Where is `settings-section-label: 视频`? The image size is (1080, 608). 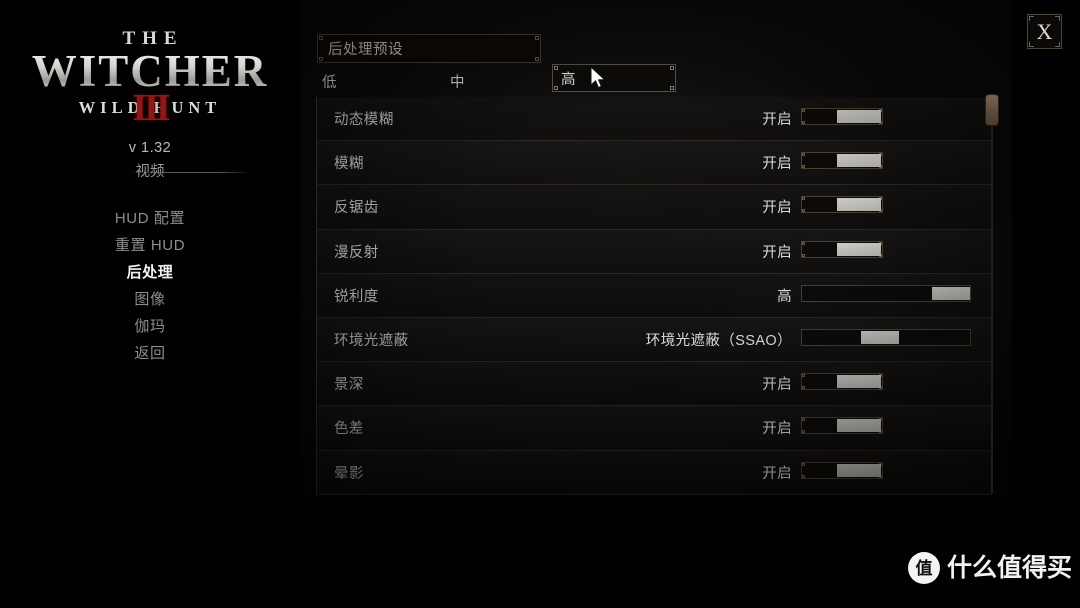
settings-section-label: 视频 is located at coordinates (150, 172).